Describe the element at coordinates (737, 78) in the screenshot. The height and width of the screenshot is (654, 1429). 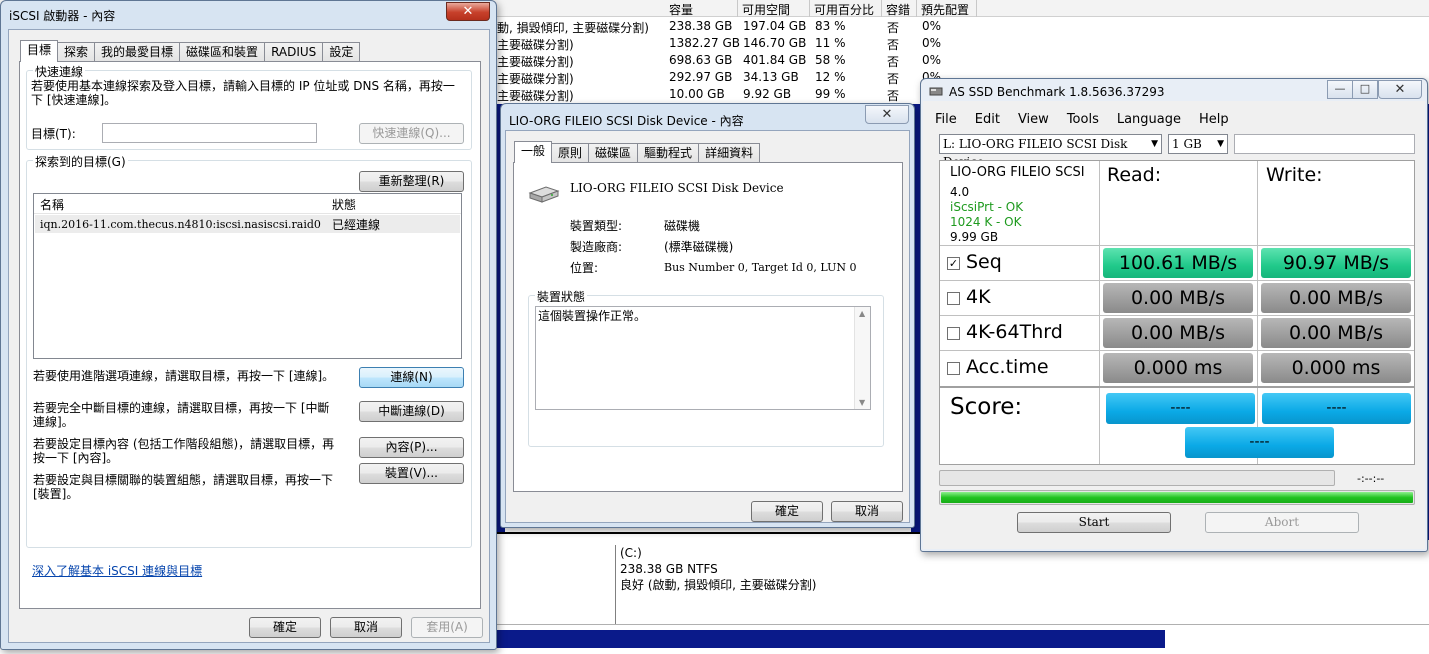
I see `volume-row: 主要磁碟分割) 292.97 GB 34.13 GB 12 % 否 0%` at that location.